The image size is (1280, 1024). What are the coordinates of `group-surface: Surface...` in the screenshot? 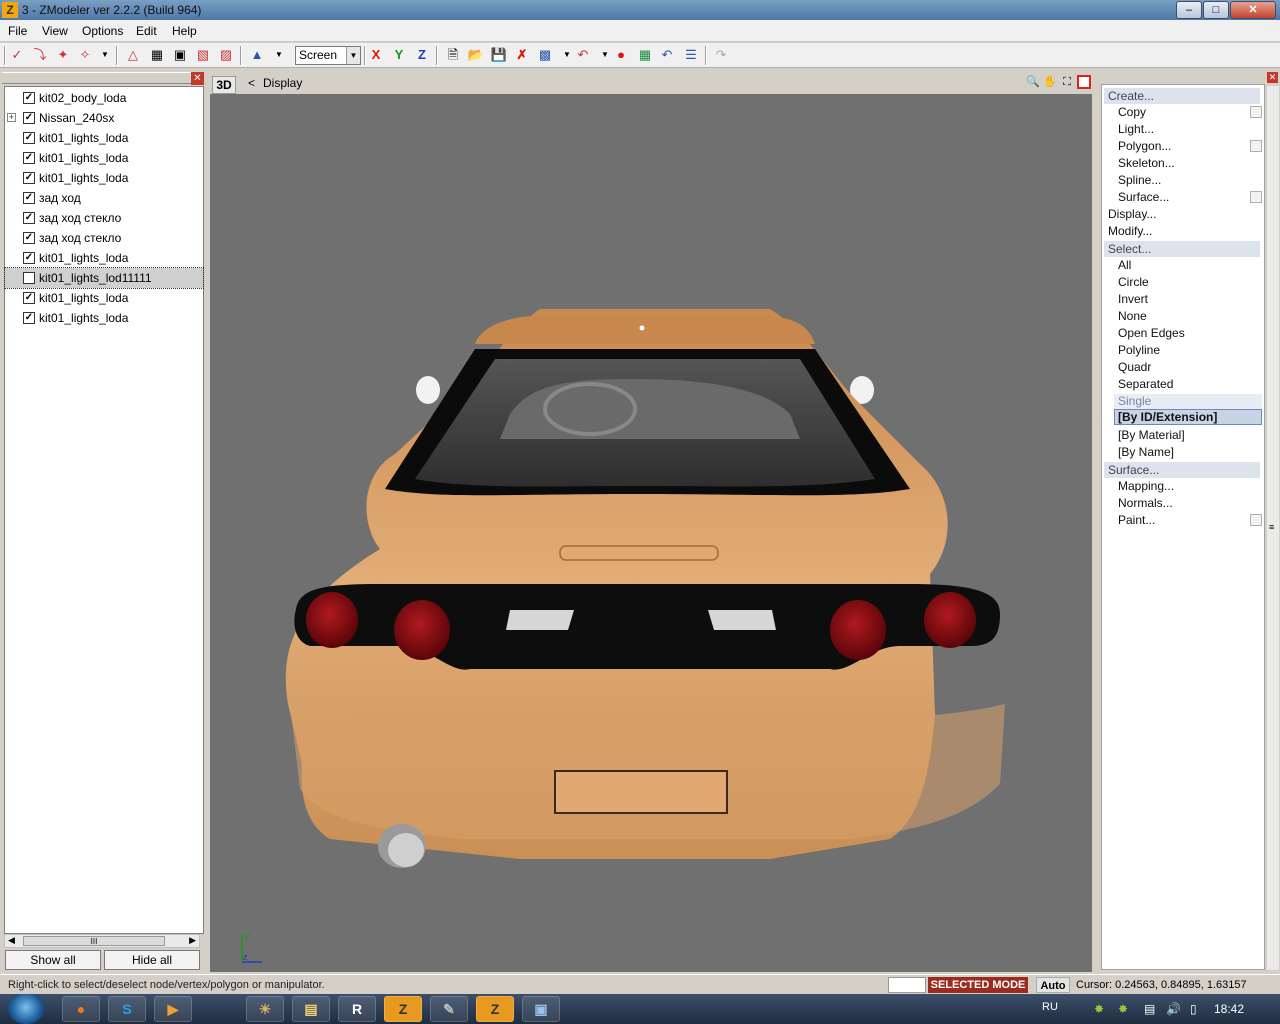 It's located at (1182, 470).